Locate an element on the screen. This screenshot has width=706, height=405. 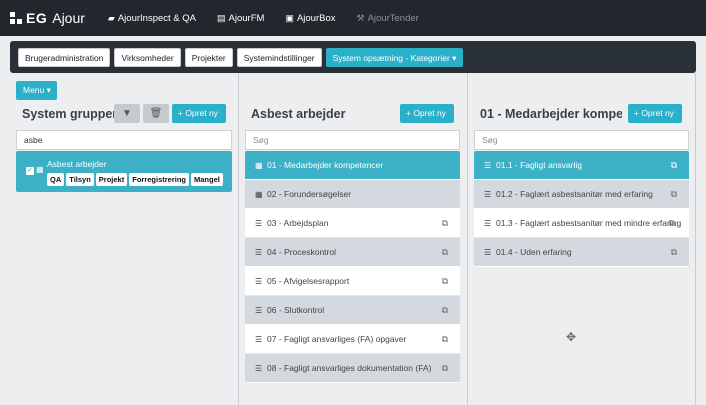
box-icon: ▣ is located at coordinates (289, 17).